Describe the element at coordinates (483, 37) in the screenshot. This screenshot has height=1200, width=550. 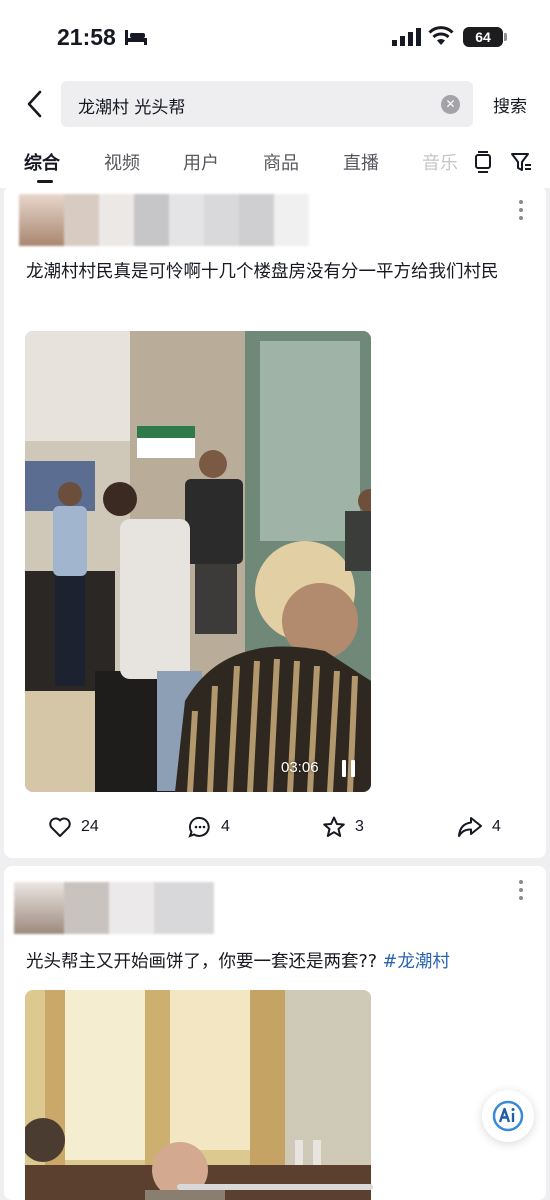
I see `battery-indicator: 64` at that location.